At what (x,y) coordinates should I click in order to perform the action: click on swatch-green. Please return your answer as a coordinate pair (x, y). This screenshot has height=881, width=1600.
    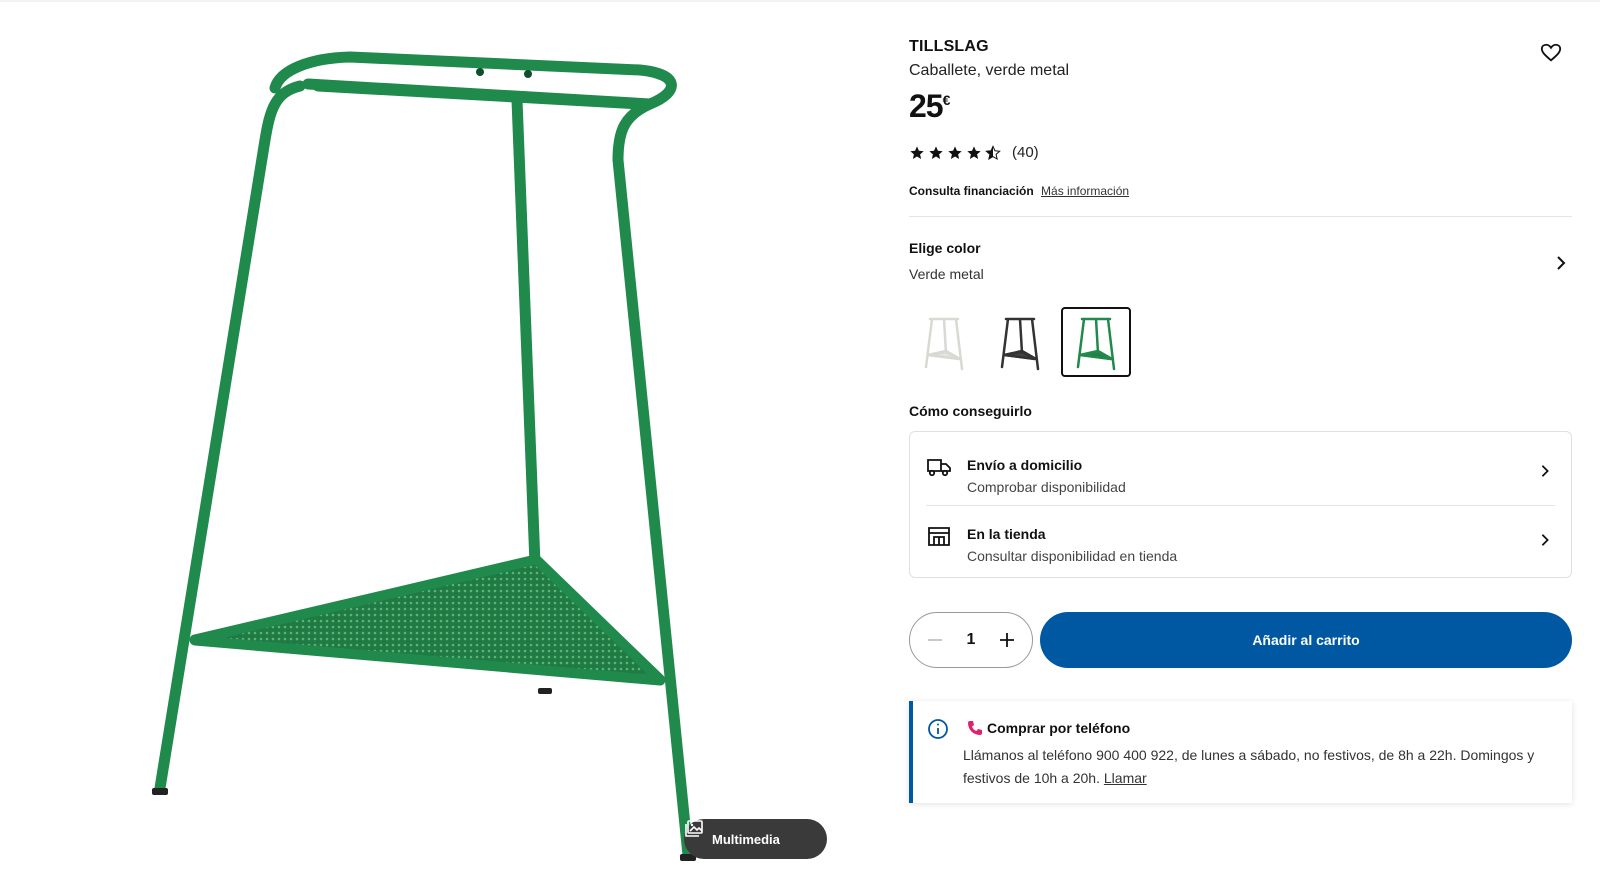
    Looking at the image, I should click on (1096, 342).